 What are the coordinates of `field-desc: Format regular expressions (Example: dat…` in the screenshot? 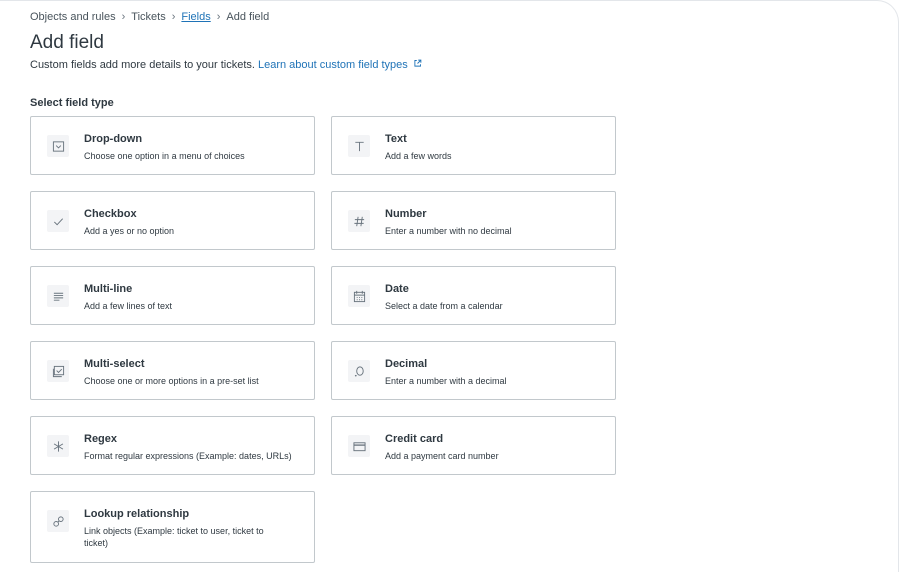 It's located at (188, 456).